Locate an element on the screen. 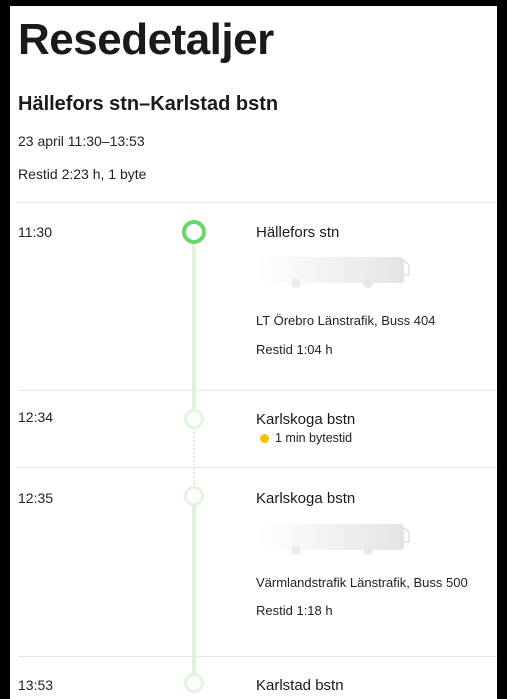  window-frame-left is located at coordinates (5, 349).